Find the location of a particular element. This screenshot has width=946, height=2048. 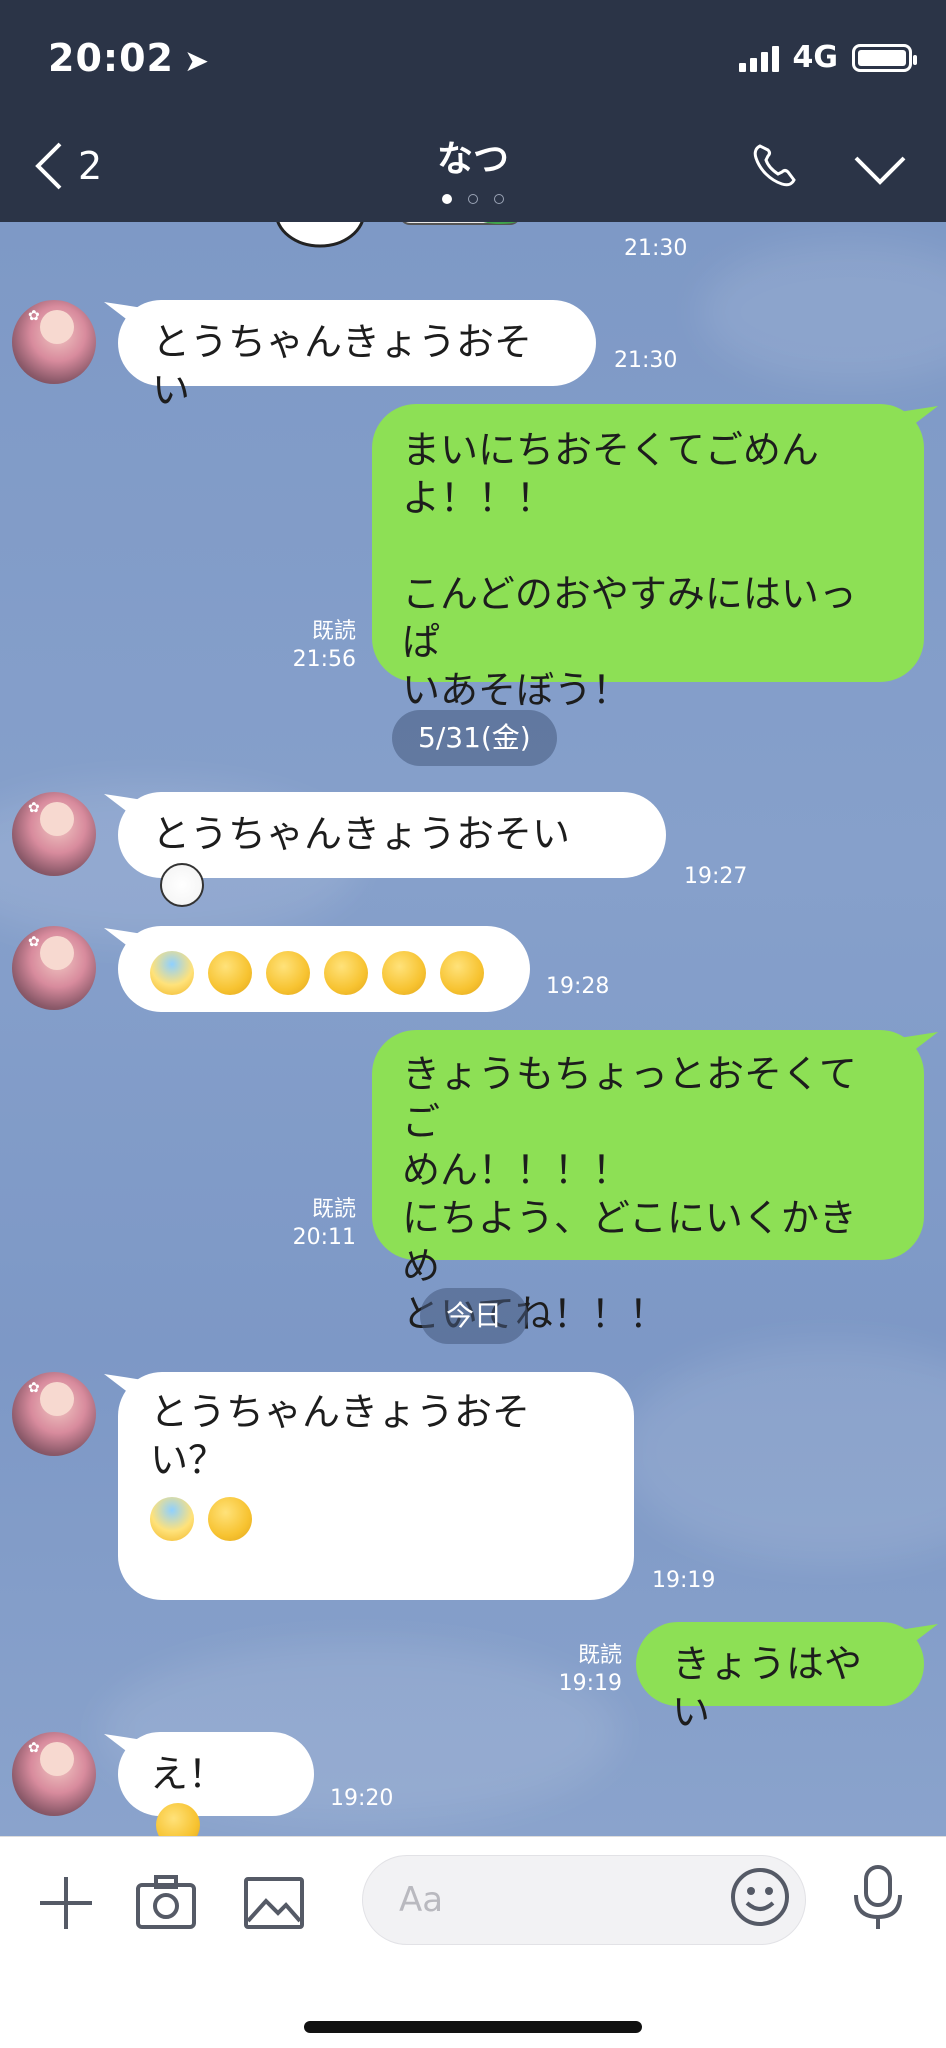

steam-nose-icon is located at coordinates (230, 972).